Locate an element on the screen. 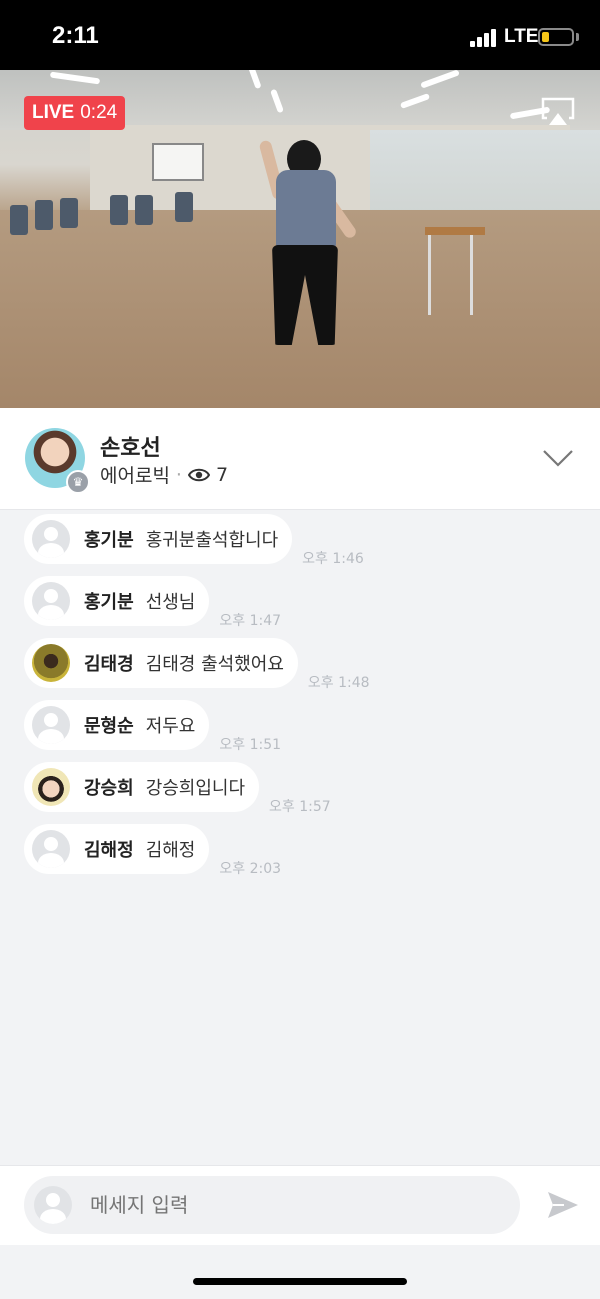  chat-message: 홍기분 선생님 오후 1:47 is located at coordinates (152, 602).